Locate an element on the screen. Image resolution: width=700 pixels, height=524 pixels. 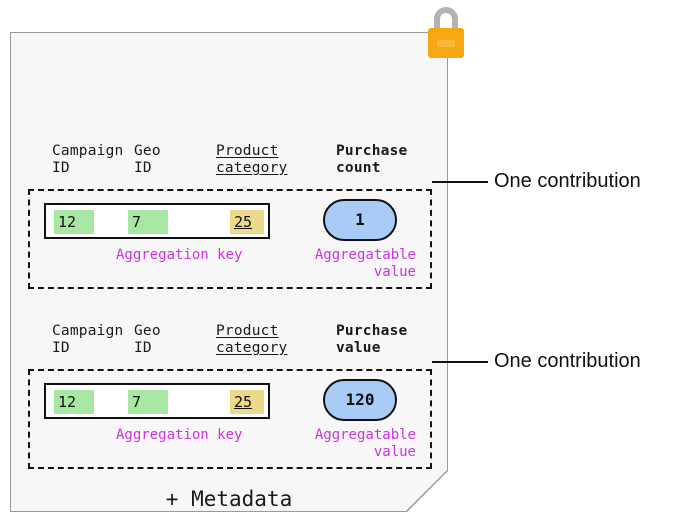
aggregation-key-box-1: 12 7 25 is located at coordinates (157, 221).